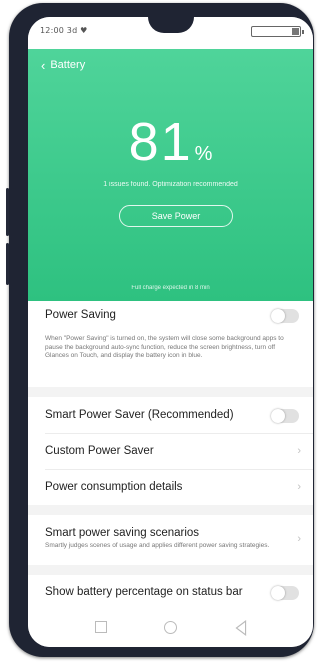 This screenshot has height=671, width=323. I want to click on navigation-bar, so click(170, 629).